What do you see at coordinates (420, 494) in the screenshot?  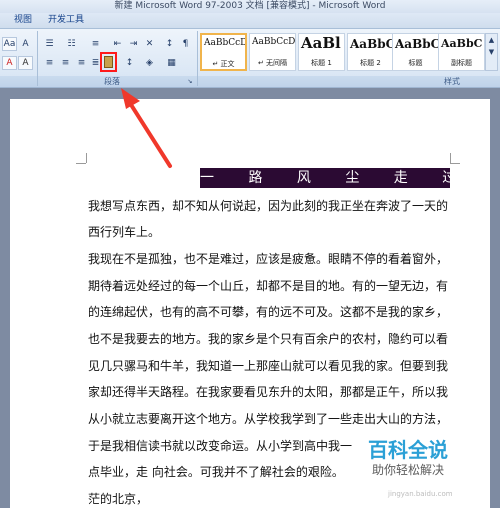 I see `watermark-url: jingyan.baidu.com` at bounding box center [420, 494].